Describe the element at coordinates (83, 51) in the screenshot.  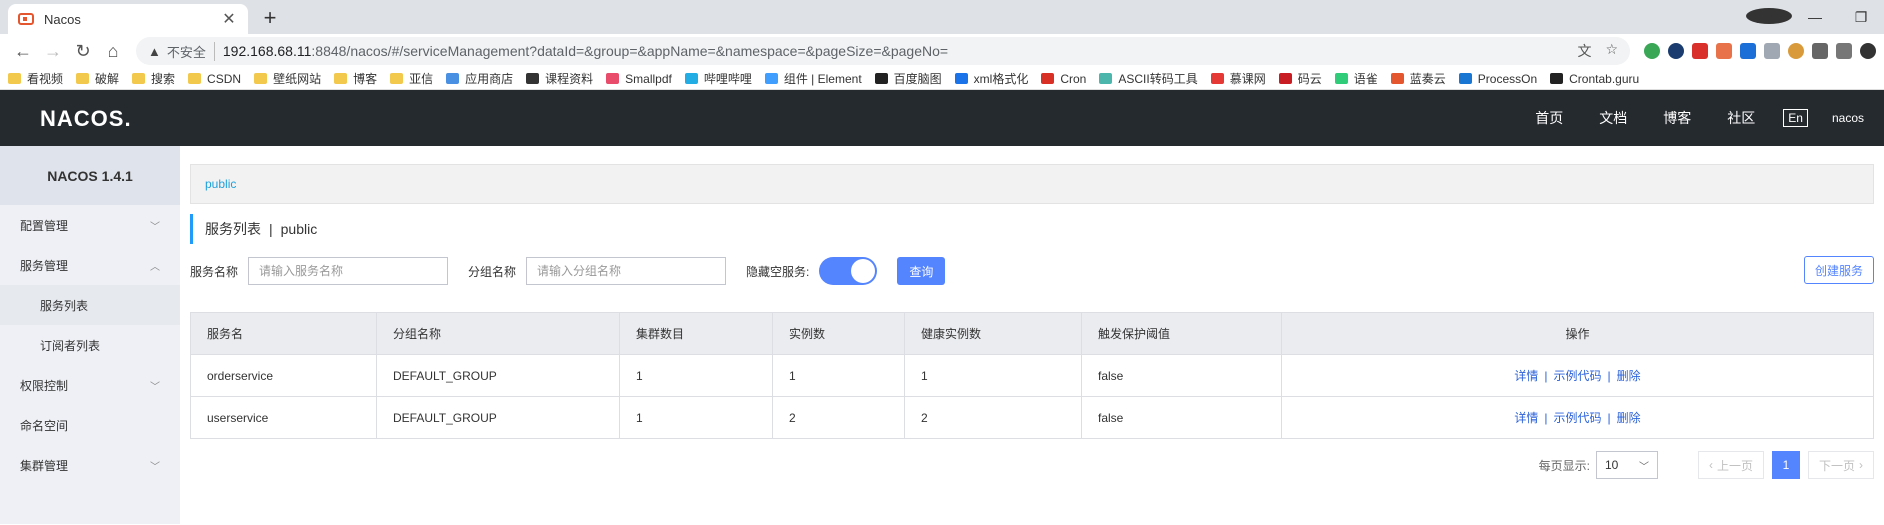
I see `reload-icon: ↻` at that location.